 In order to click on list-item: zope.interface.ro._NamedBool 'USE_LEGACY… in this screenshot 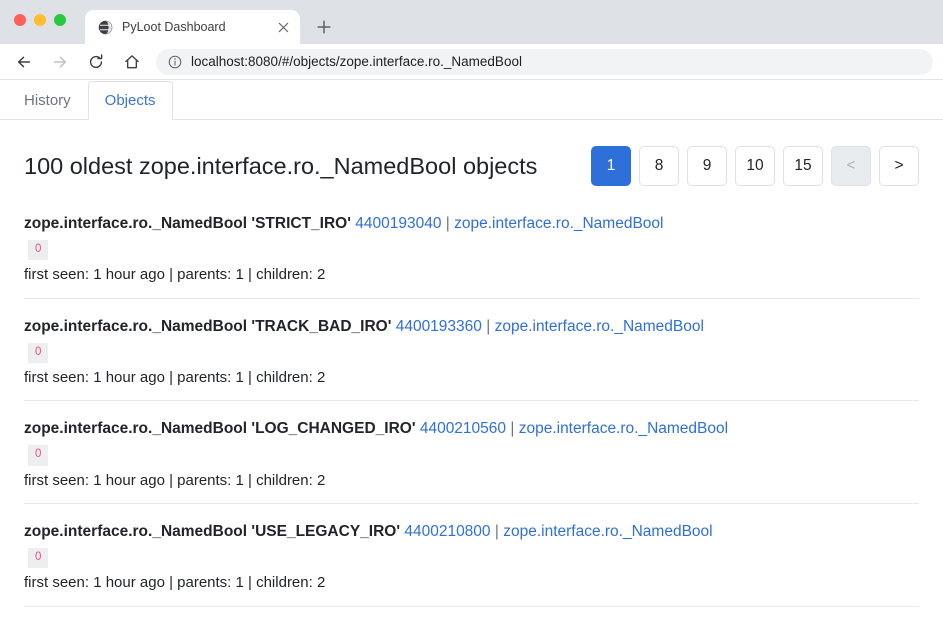, I will do `click(471, 564)`.